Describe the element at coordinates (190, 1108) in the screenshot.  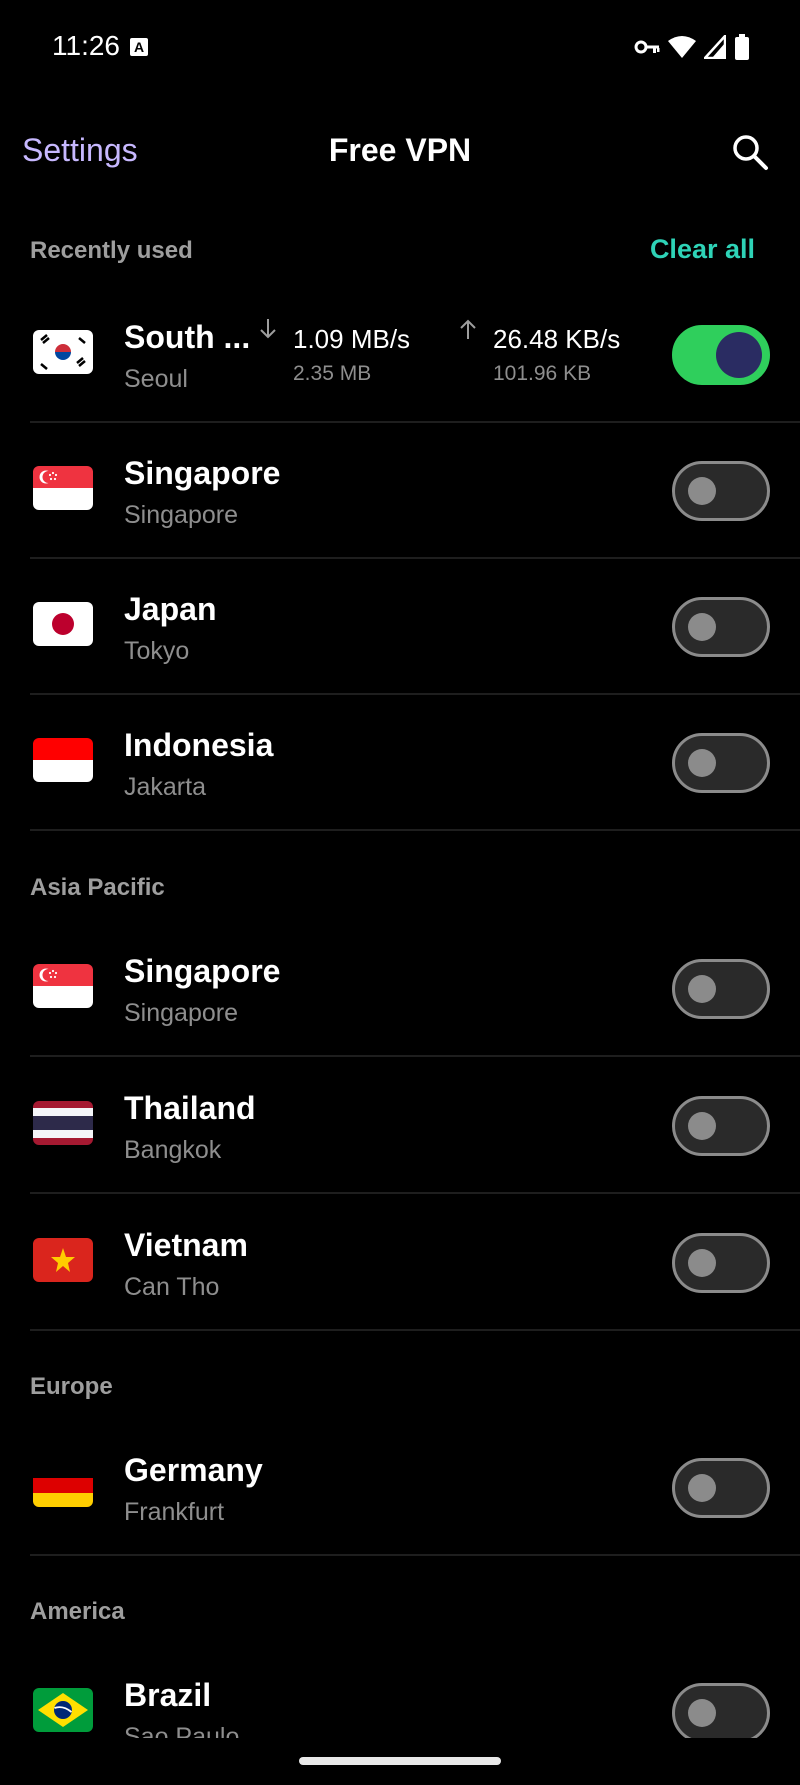
I see `country-name: Thailand` at that location.